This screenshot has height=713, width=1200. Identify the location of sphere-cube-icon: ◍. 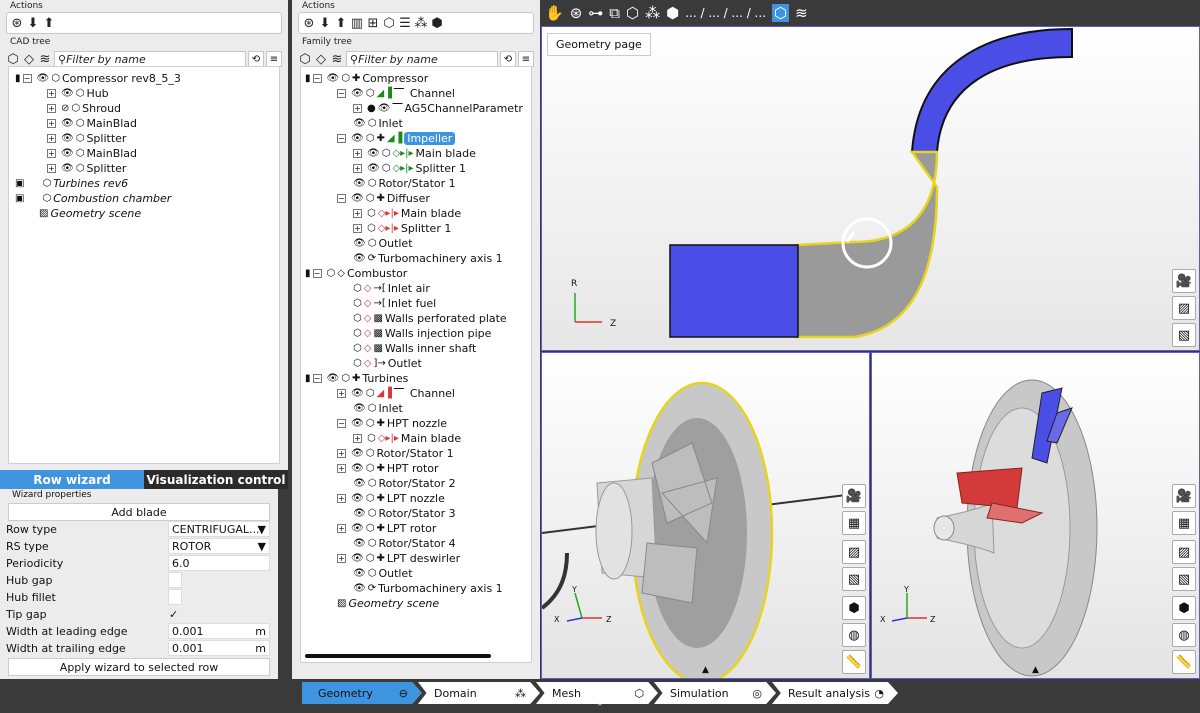
(1184, 635).